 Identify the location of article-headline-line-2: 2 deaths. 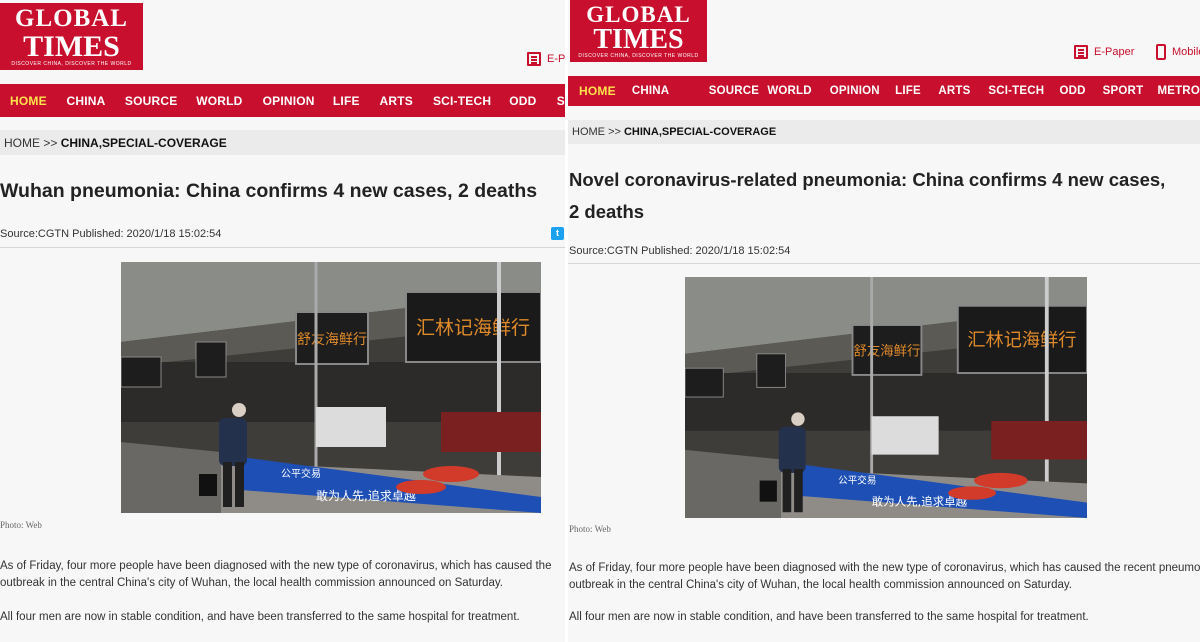
(607, 211).